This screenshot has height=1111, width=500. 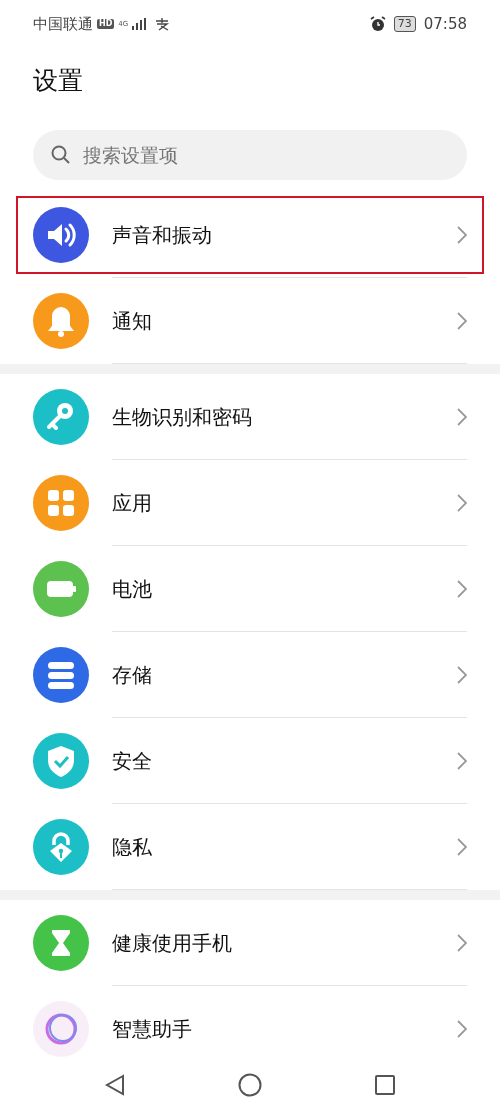 I want to click on hd-badge: HD, so click(x=106, y=24).